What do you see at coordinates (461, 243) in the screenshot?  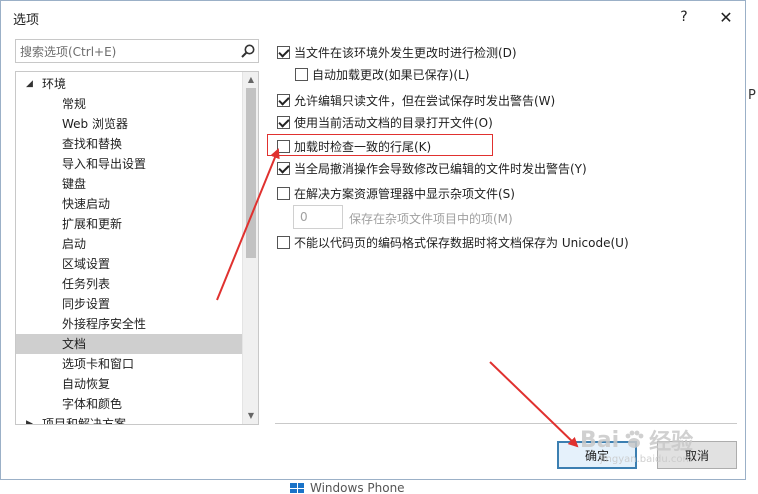 I see `option-label: 不能以代码页的编码格式保存数据时将文档保存为 Unicode(U)` at bounding box center [461, 243].